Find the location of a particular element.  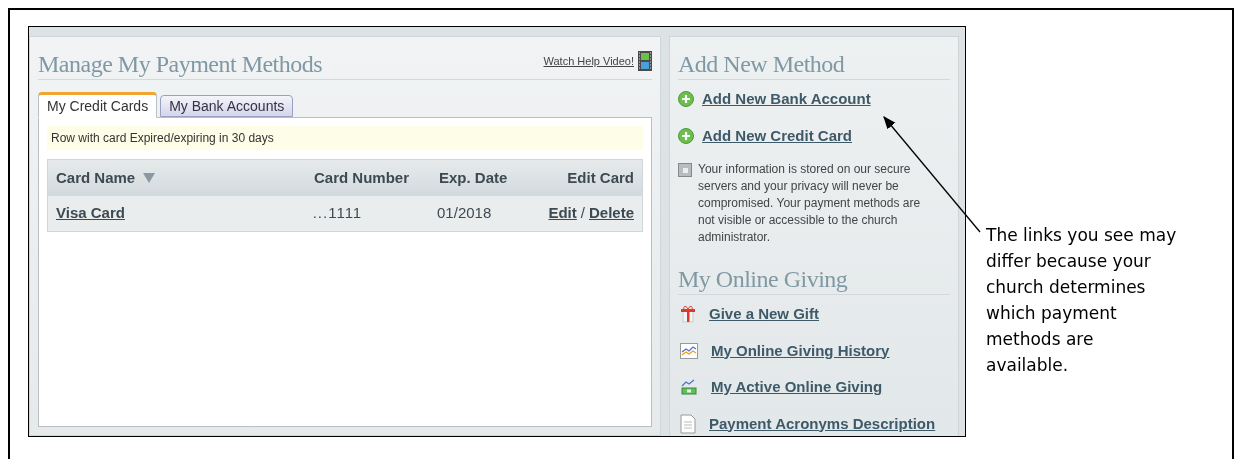

card-name-link: Visa Card is located at coordinates (184, 213).